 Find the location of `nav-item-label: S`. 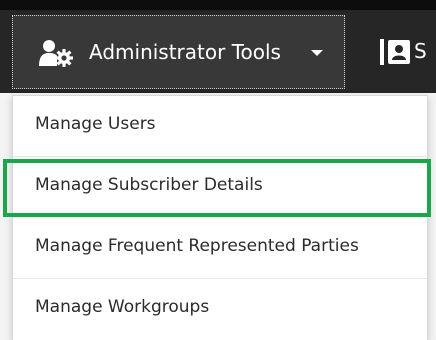

nav-item-label: S is located at coordinates (420, 51).